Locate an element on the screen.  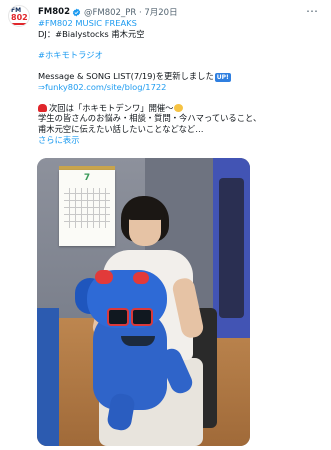
next-event-line: 次回は「ホキモトデンワ」開催〜 is located at coordinates (181, 108).